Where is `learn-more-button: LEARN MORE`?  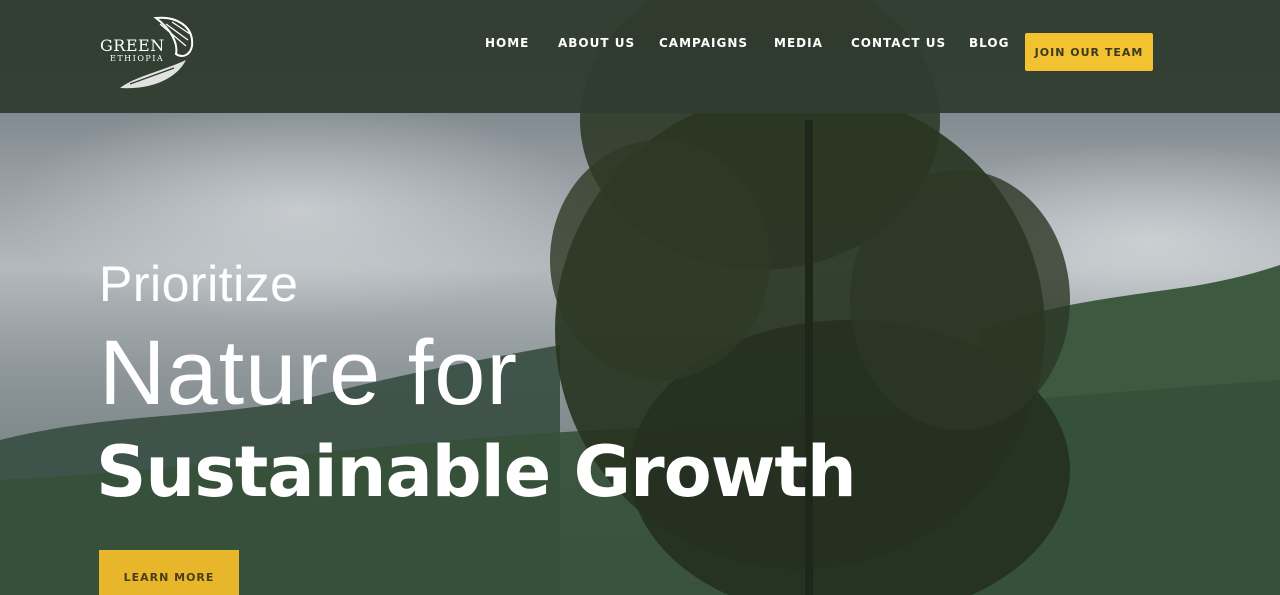
learn-more-button: LEARN MORE is located at coordinates (169, 572).